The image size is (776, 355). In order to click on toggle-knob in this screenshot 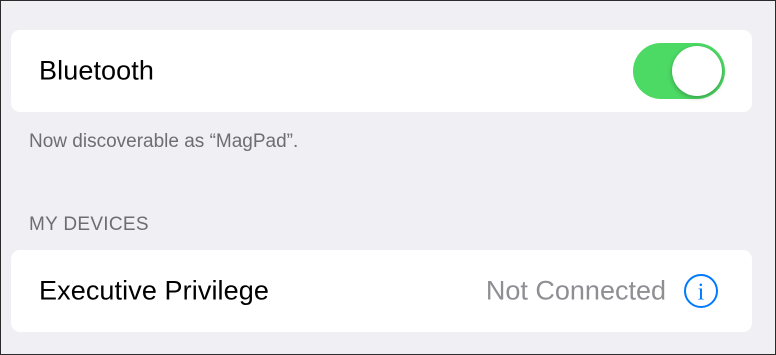, I will do `click(697, 71)`.